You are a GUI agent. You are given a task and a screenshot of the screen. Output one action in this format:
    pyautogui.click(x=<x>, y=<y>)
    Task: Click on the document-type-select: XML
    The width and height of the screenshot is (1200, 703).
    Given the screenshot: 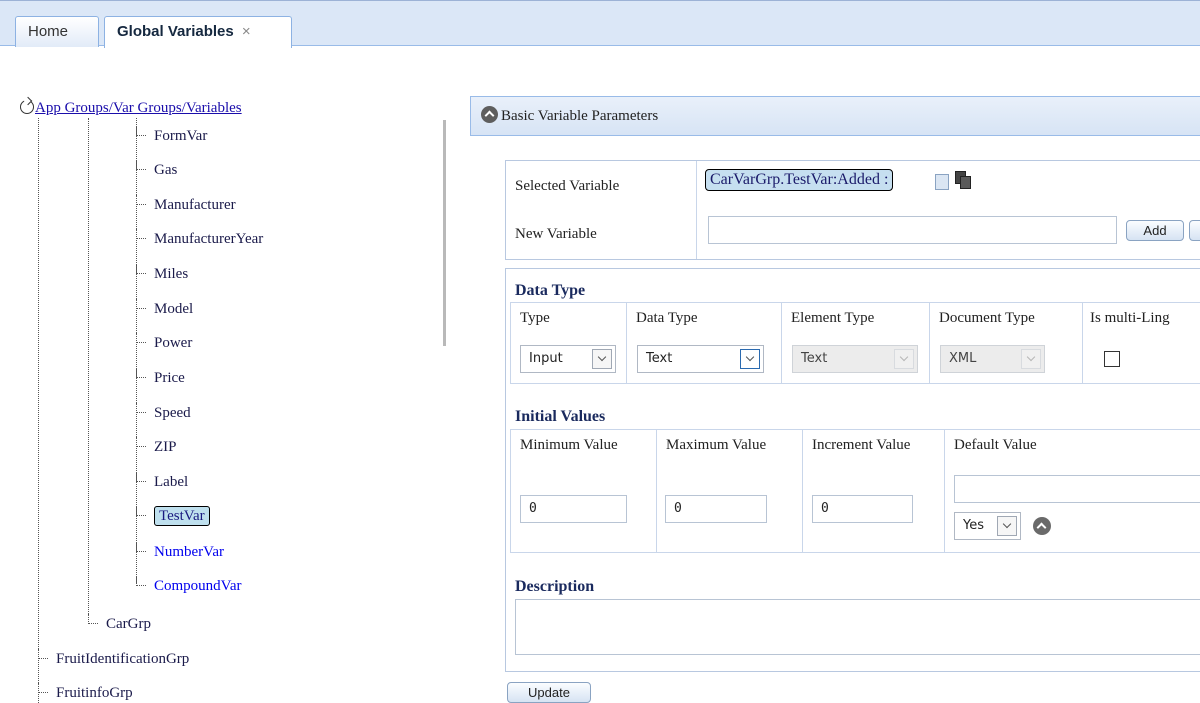 What is the action you would take?
    pyautogui.click(x=992, y=359)
    